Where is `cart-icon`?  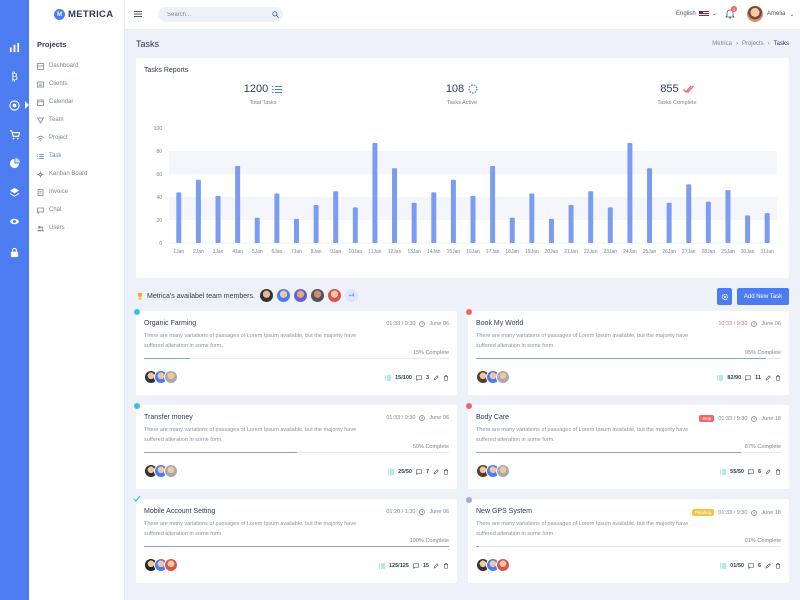
cart-icon is located at coordinates (14, 134).